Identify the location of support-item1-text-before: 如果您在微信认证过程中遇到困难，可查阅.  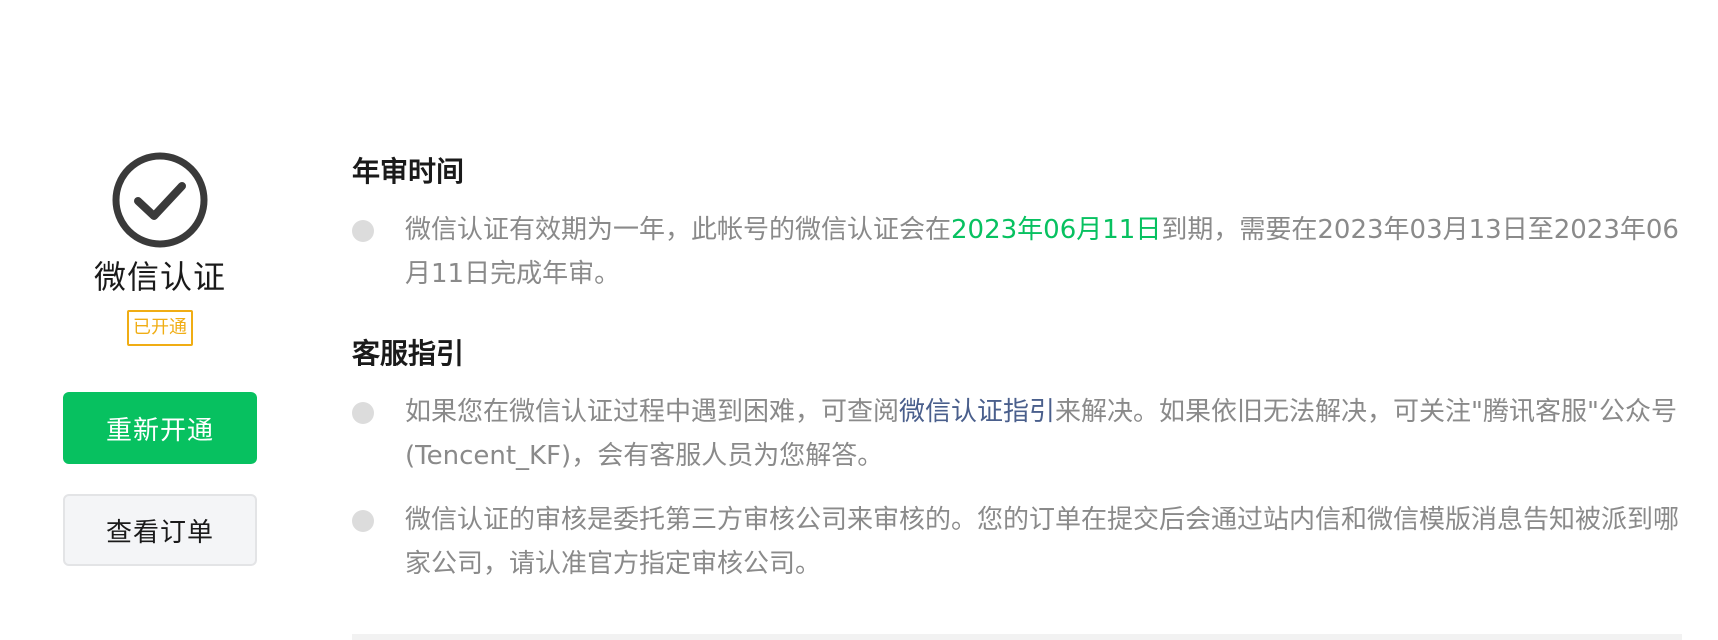
(652, 412).